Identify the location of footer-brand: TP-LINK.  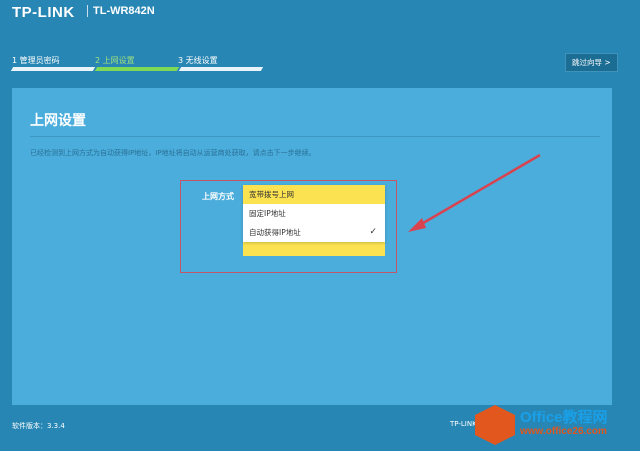
(463, 424).